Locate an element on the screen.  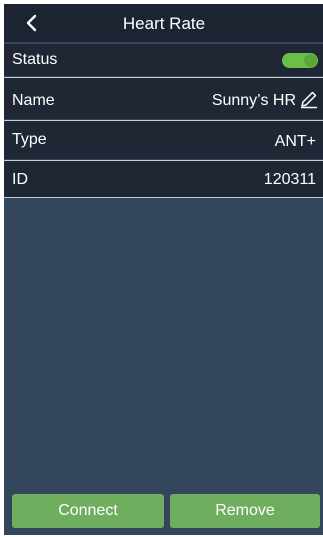
remove-button: Remove is located at coordinates (245, 511).